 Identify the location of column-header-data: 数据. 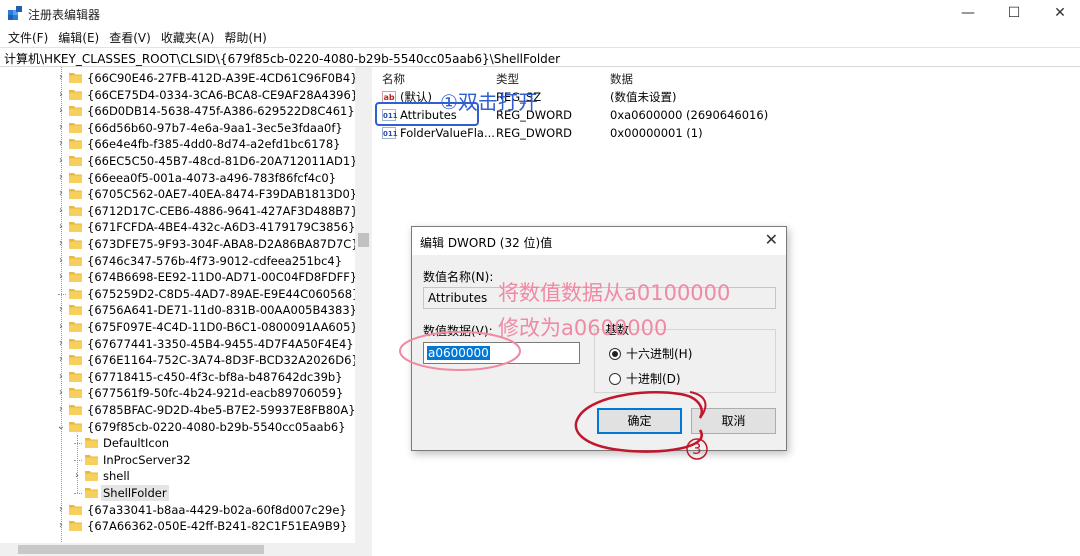
(621, 79).